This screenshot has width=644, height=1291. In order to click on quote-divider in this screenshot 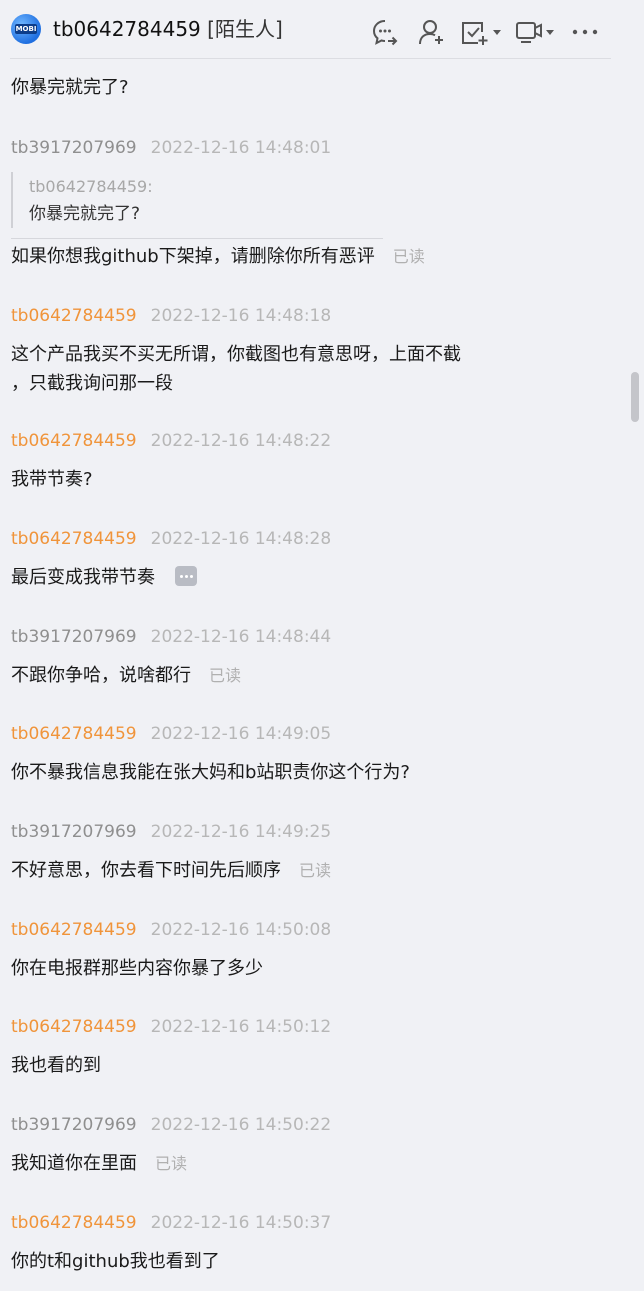, I will do `click(197, 238)`.